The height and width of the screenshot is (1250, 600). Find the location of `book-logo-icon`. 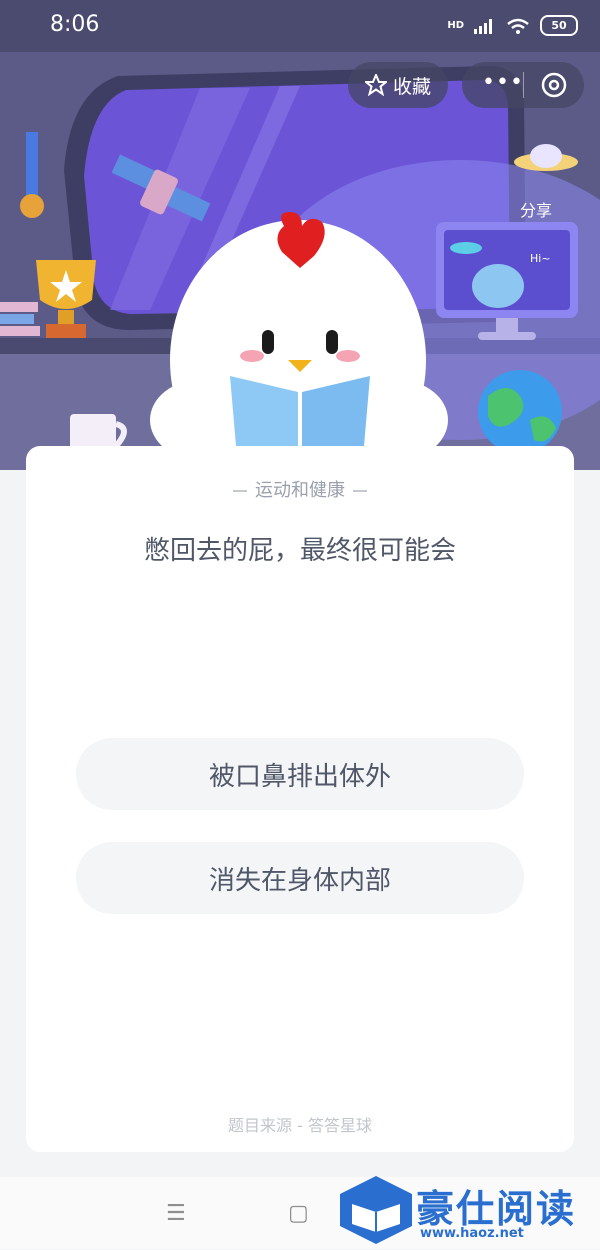

book-logo-icon is located at coordinates (376, 1210).